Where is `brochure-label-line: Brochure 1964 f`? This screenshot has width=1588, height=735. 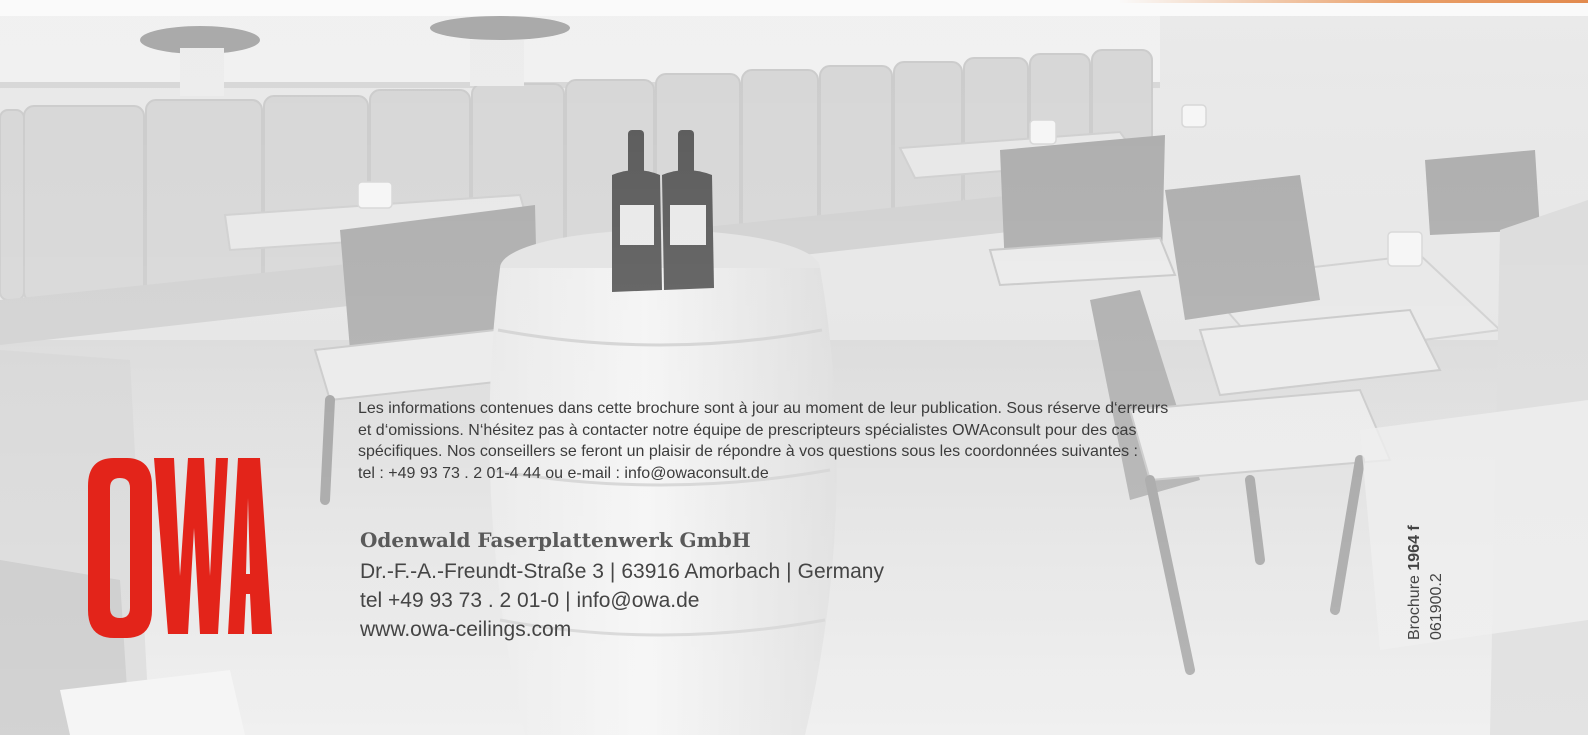 brochure-label-line: Brochure 1964 f is located at coordinates (1415, 570).